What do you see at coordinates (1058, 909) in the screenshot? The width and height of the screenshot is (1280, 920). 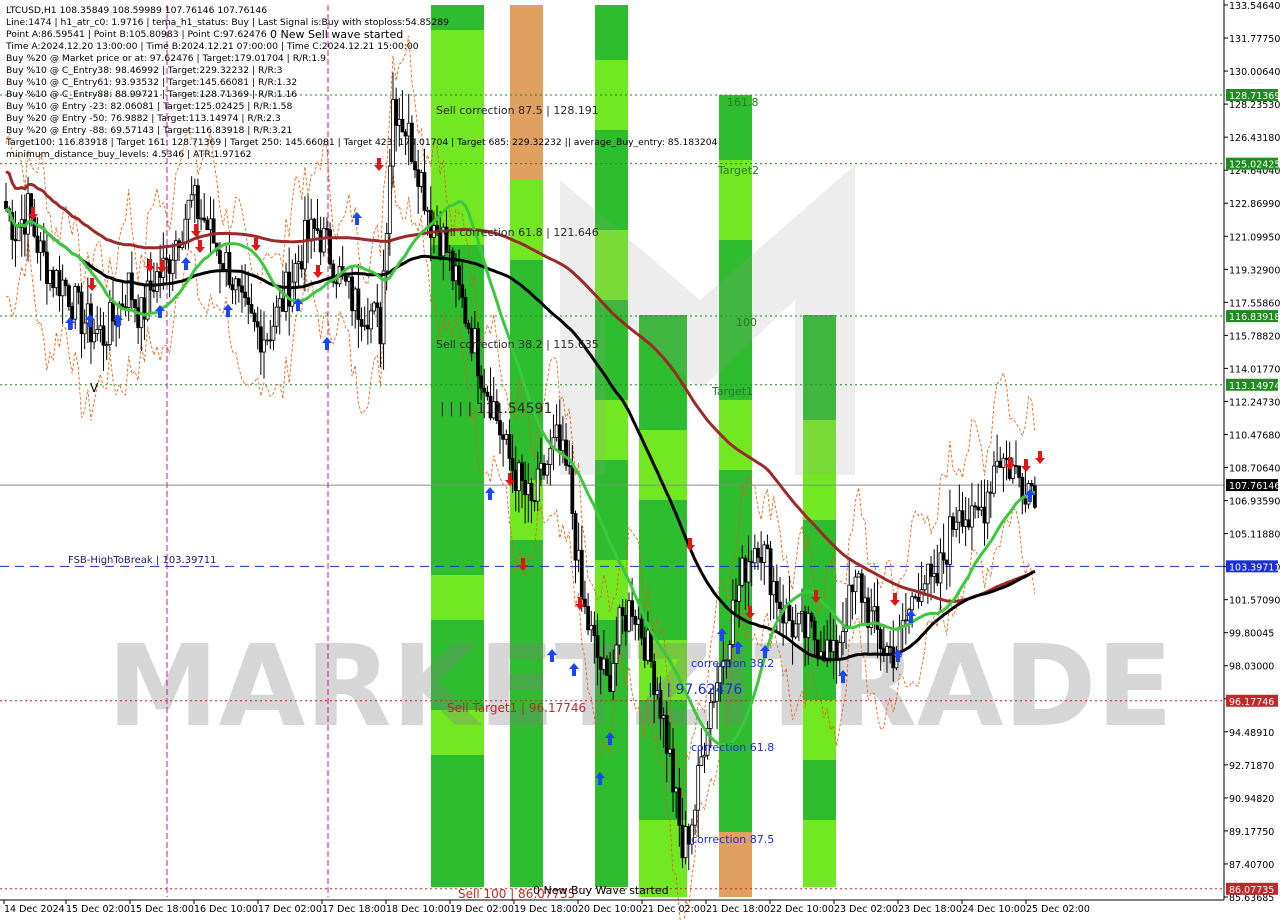 I see `time-tick-label: 25 Dec 02:00` at bounding box center [1058, 909].